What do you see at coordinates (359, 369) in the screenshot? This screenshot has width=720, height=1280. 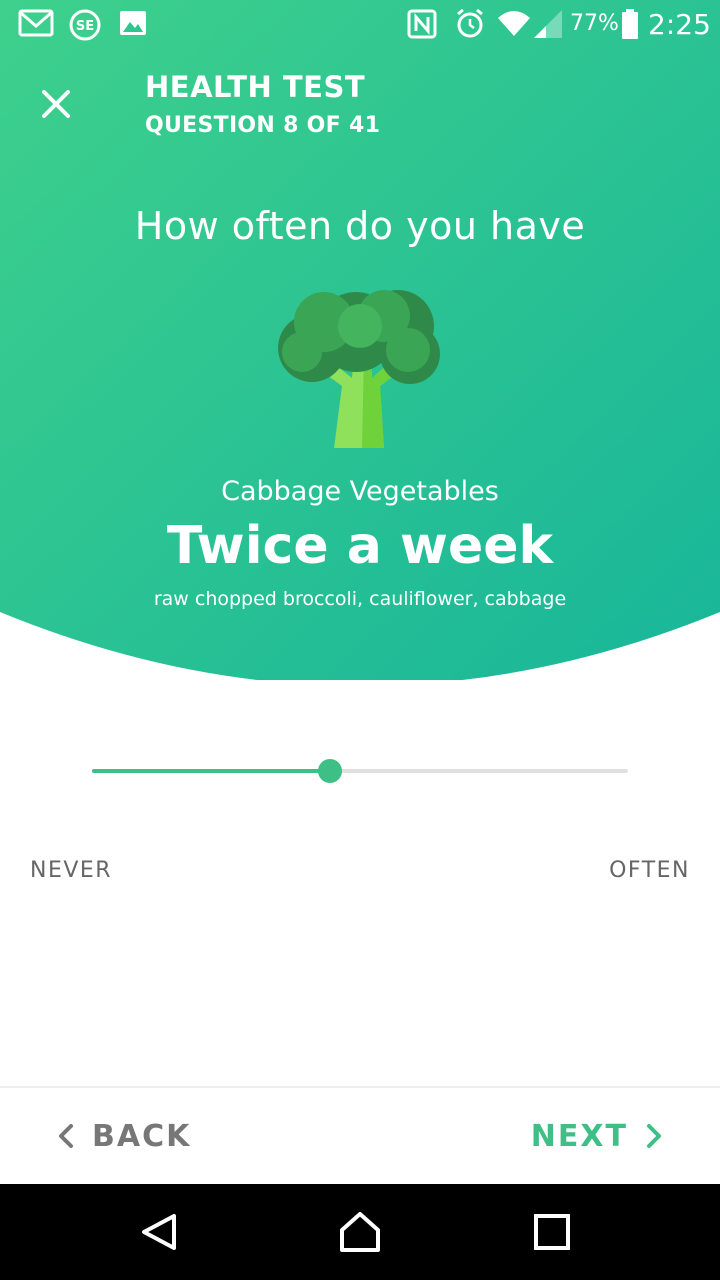 I see `broccoli-icon` at bounding box center [359, 369].